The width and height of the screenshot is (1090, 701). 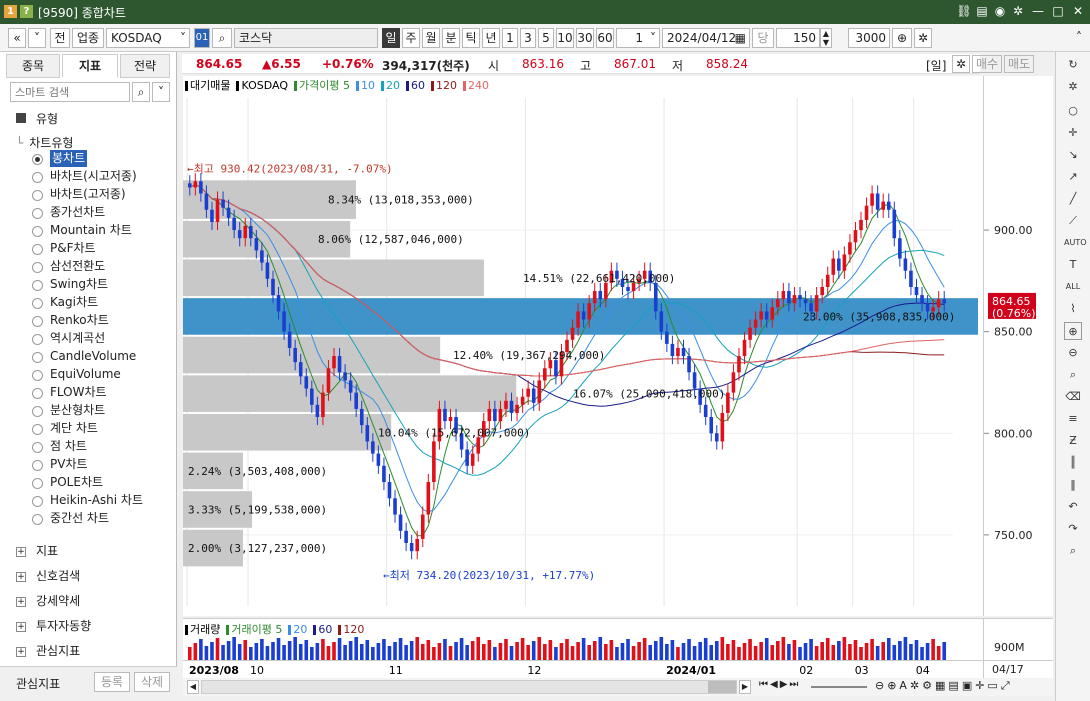 What do you see at coordinates (152, 682) in the screenshot?
I see `delete-button: 삭제` at bounding box center [152, 682].